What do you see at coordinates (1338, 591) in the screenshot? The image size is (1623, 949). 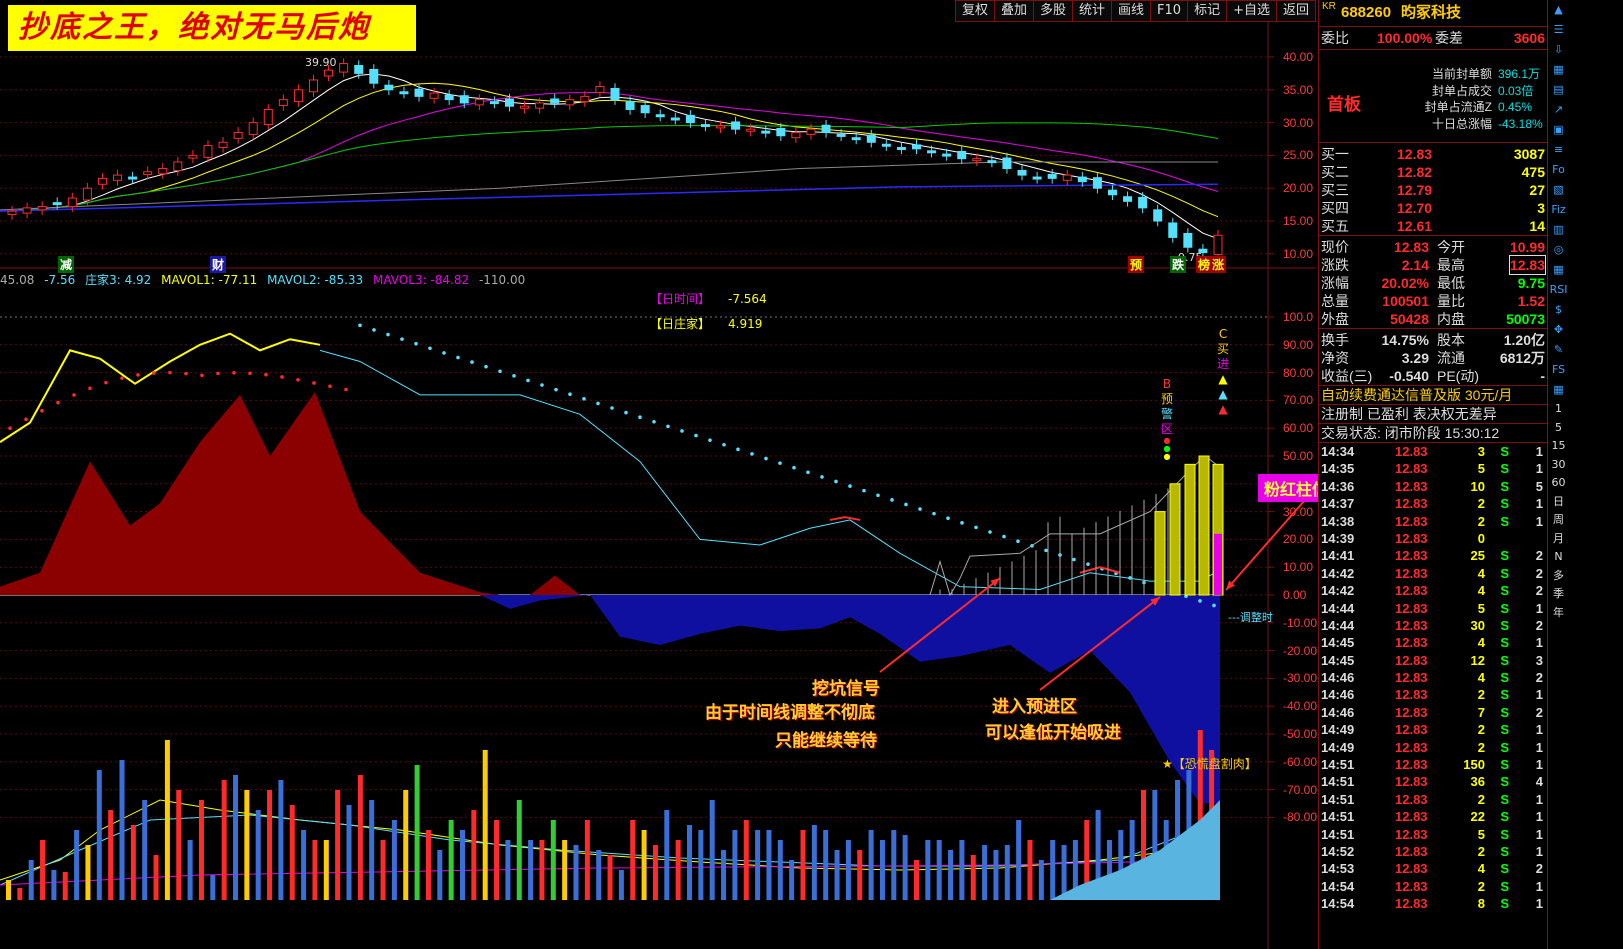 I see `tick-time: 14:42` at bounding box center [1338, 591].